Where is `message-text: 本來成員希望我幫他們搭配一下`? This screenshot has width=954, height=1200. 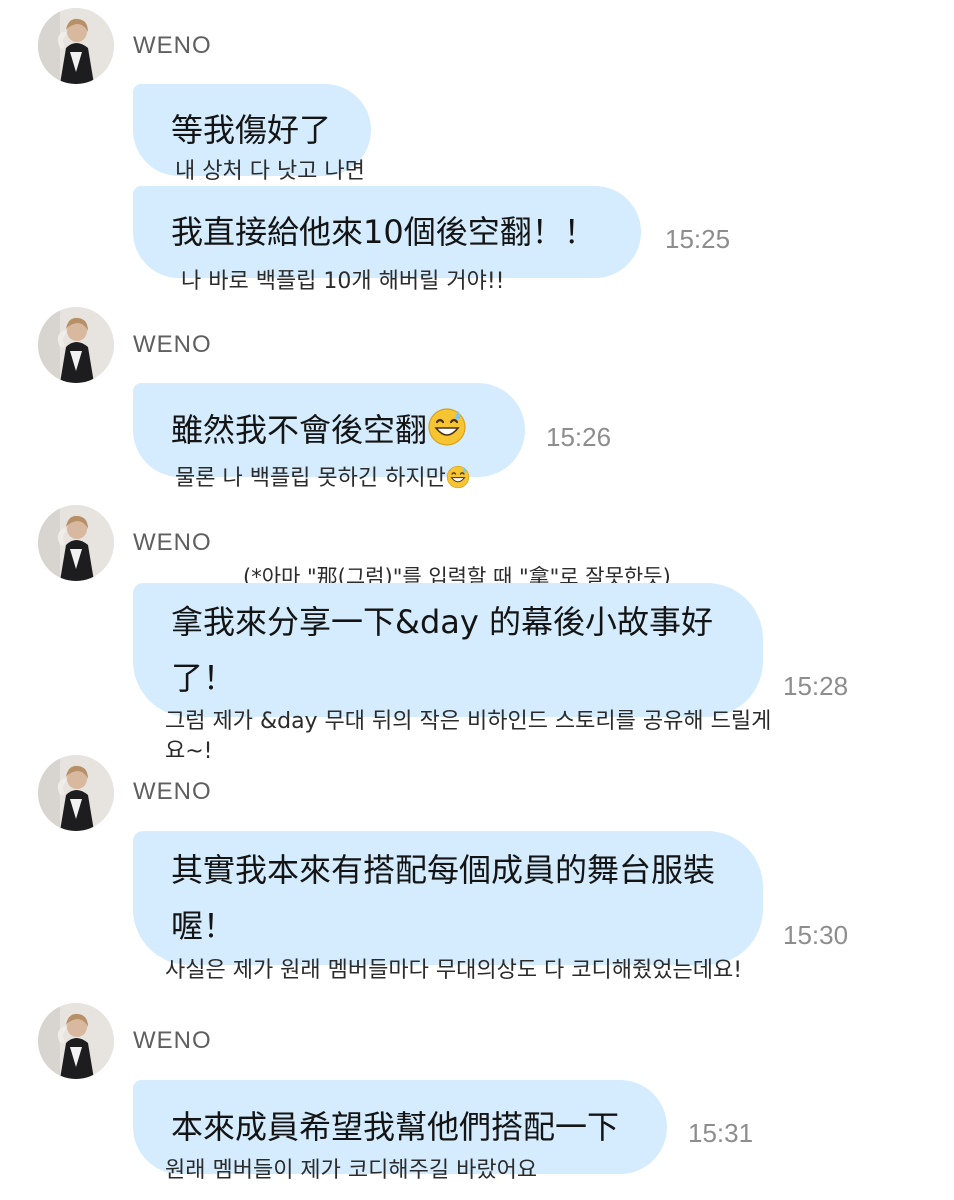
message-text: 本來成員希望我幫他們搭配一下 is located at coordinates (395, 1127).